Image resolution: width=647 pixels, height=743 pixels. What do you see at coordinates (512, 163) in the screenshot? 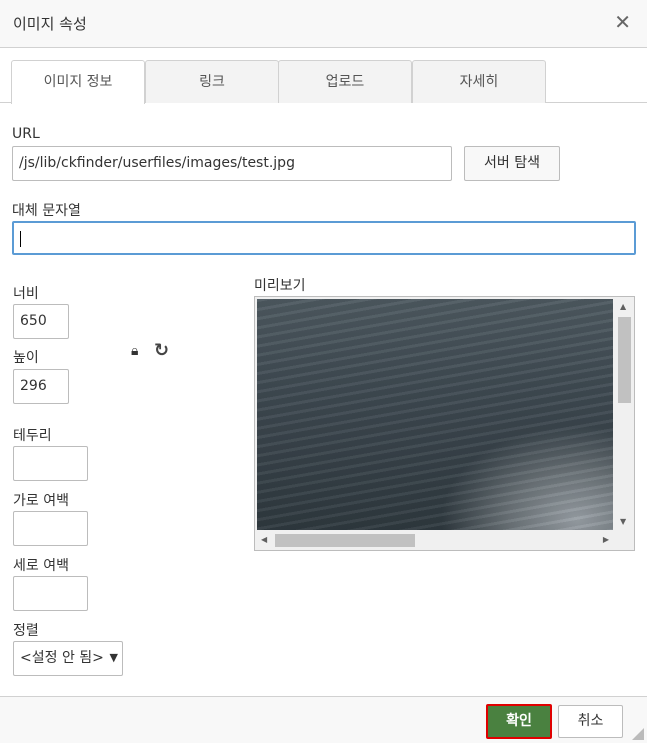
I see `browse-server-button: 서버 탐색` at bounding box center [512, 163].